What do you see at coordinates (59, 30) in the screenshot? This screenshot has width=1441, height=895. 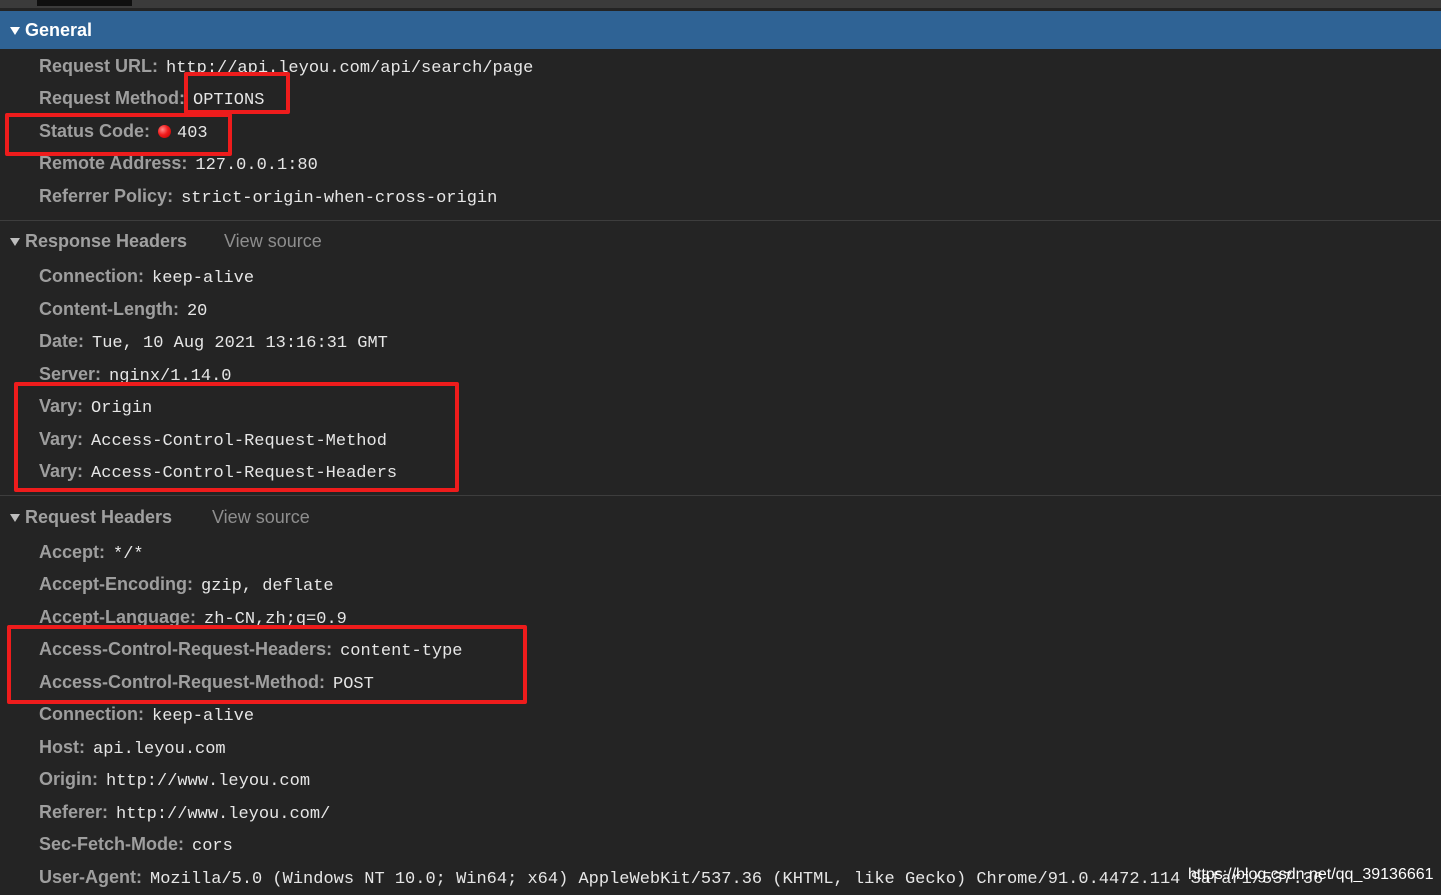 I see `section-title: General` at bounding box center [59, 30].